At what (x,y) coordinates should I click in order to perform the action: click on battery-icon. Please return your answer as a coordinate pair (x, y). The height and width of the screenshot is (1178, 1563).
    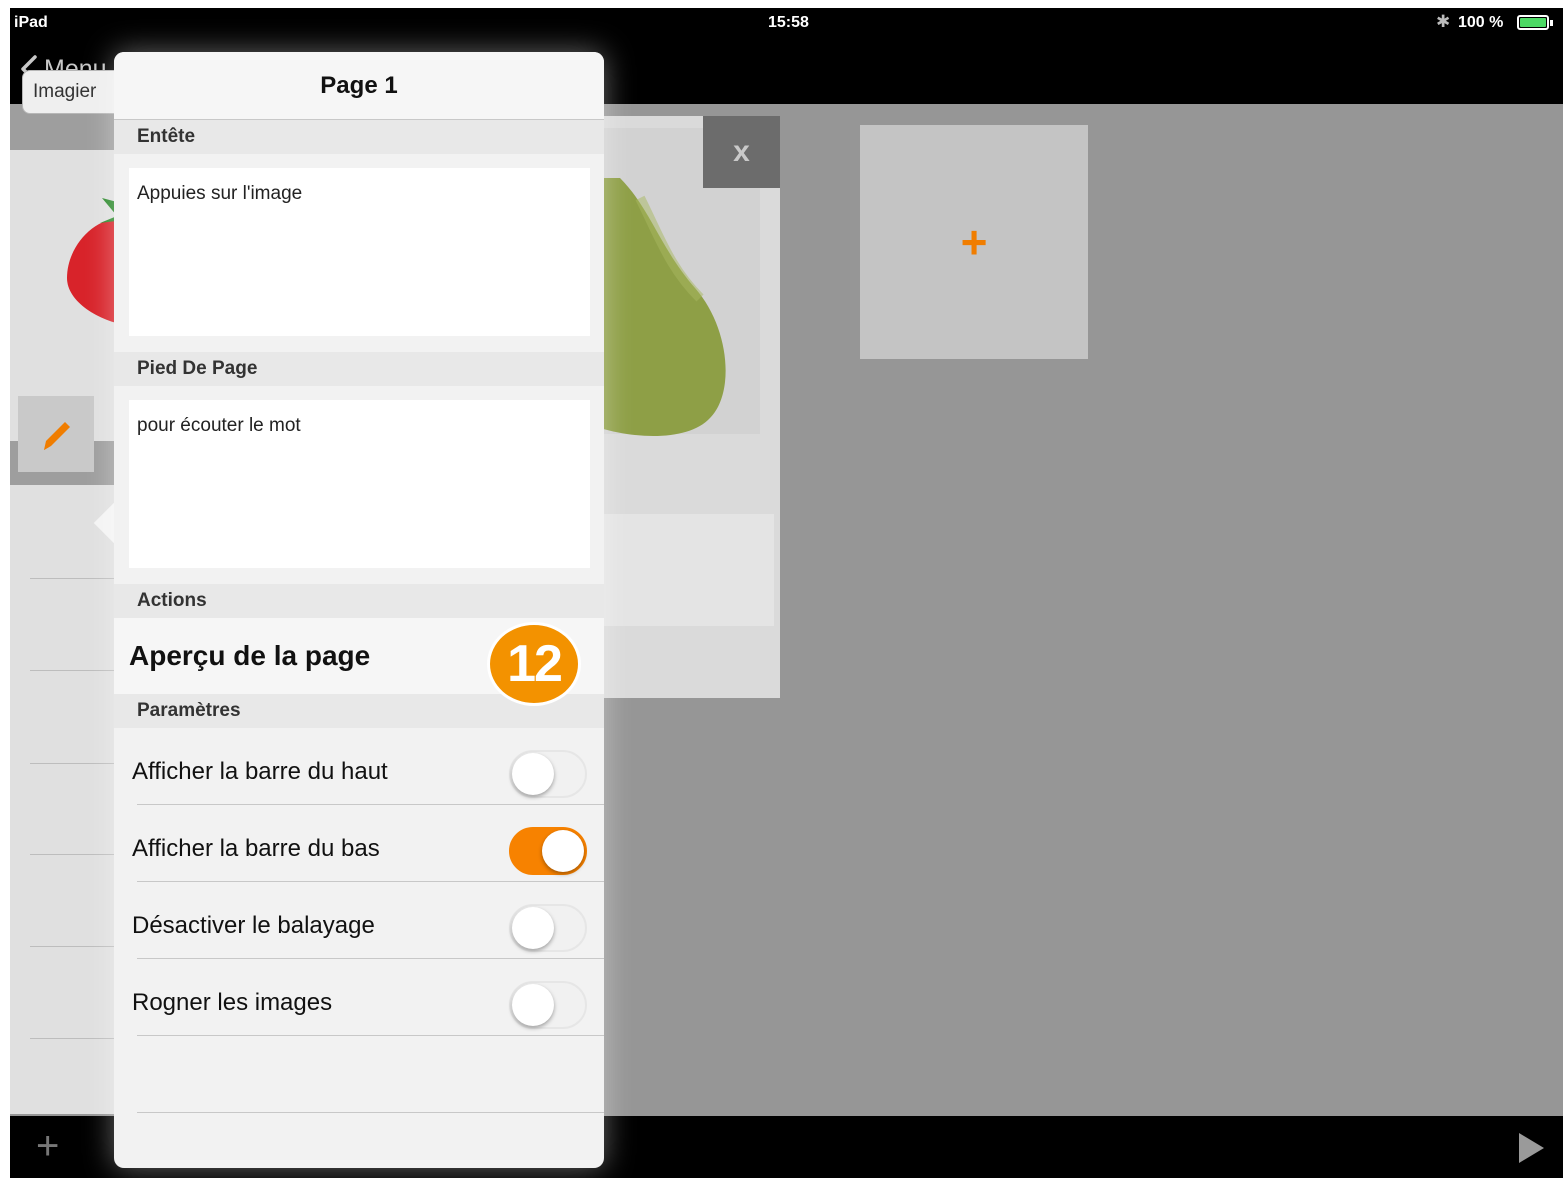
    Looking at the image, I should click on (1533, 22).